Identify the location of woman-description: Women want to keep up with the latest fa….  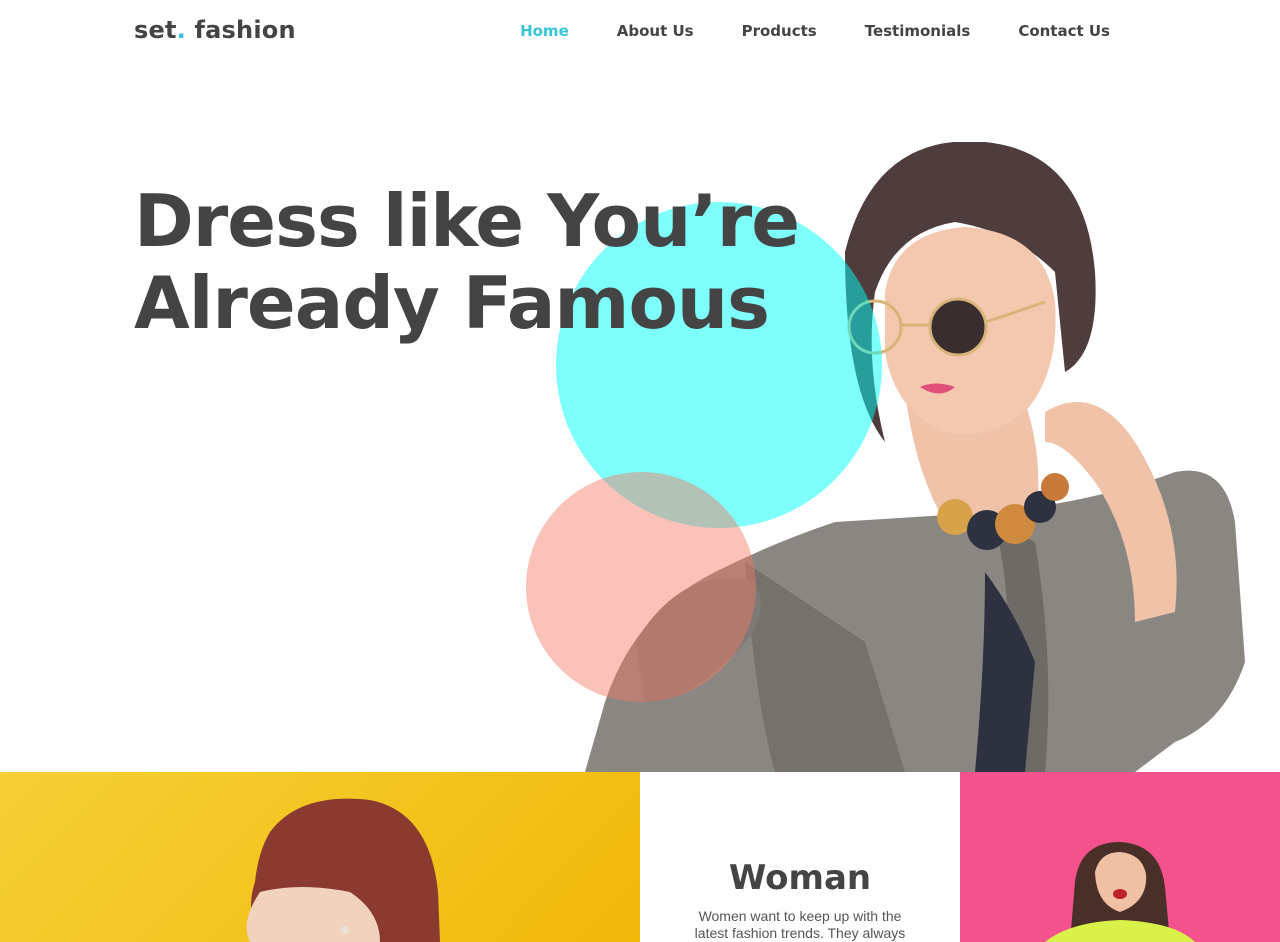
(800, 924).